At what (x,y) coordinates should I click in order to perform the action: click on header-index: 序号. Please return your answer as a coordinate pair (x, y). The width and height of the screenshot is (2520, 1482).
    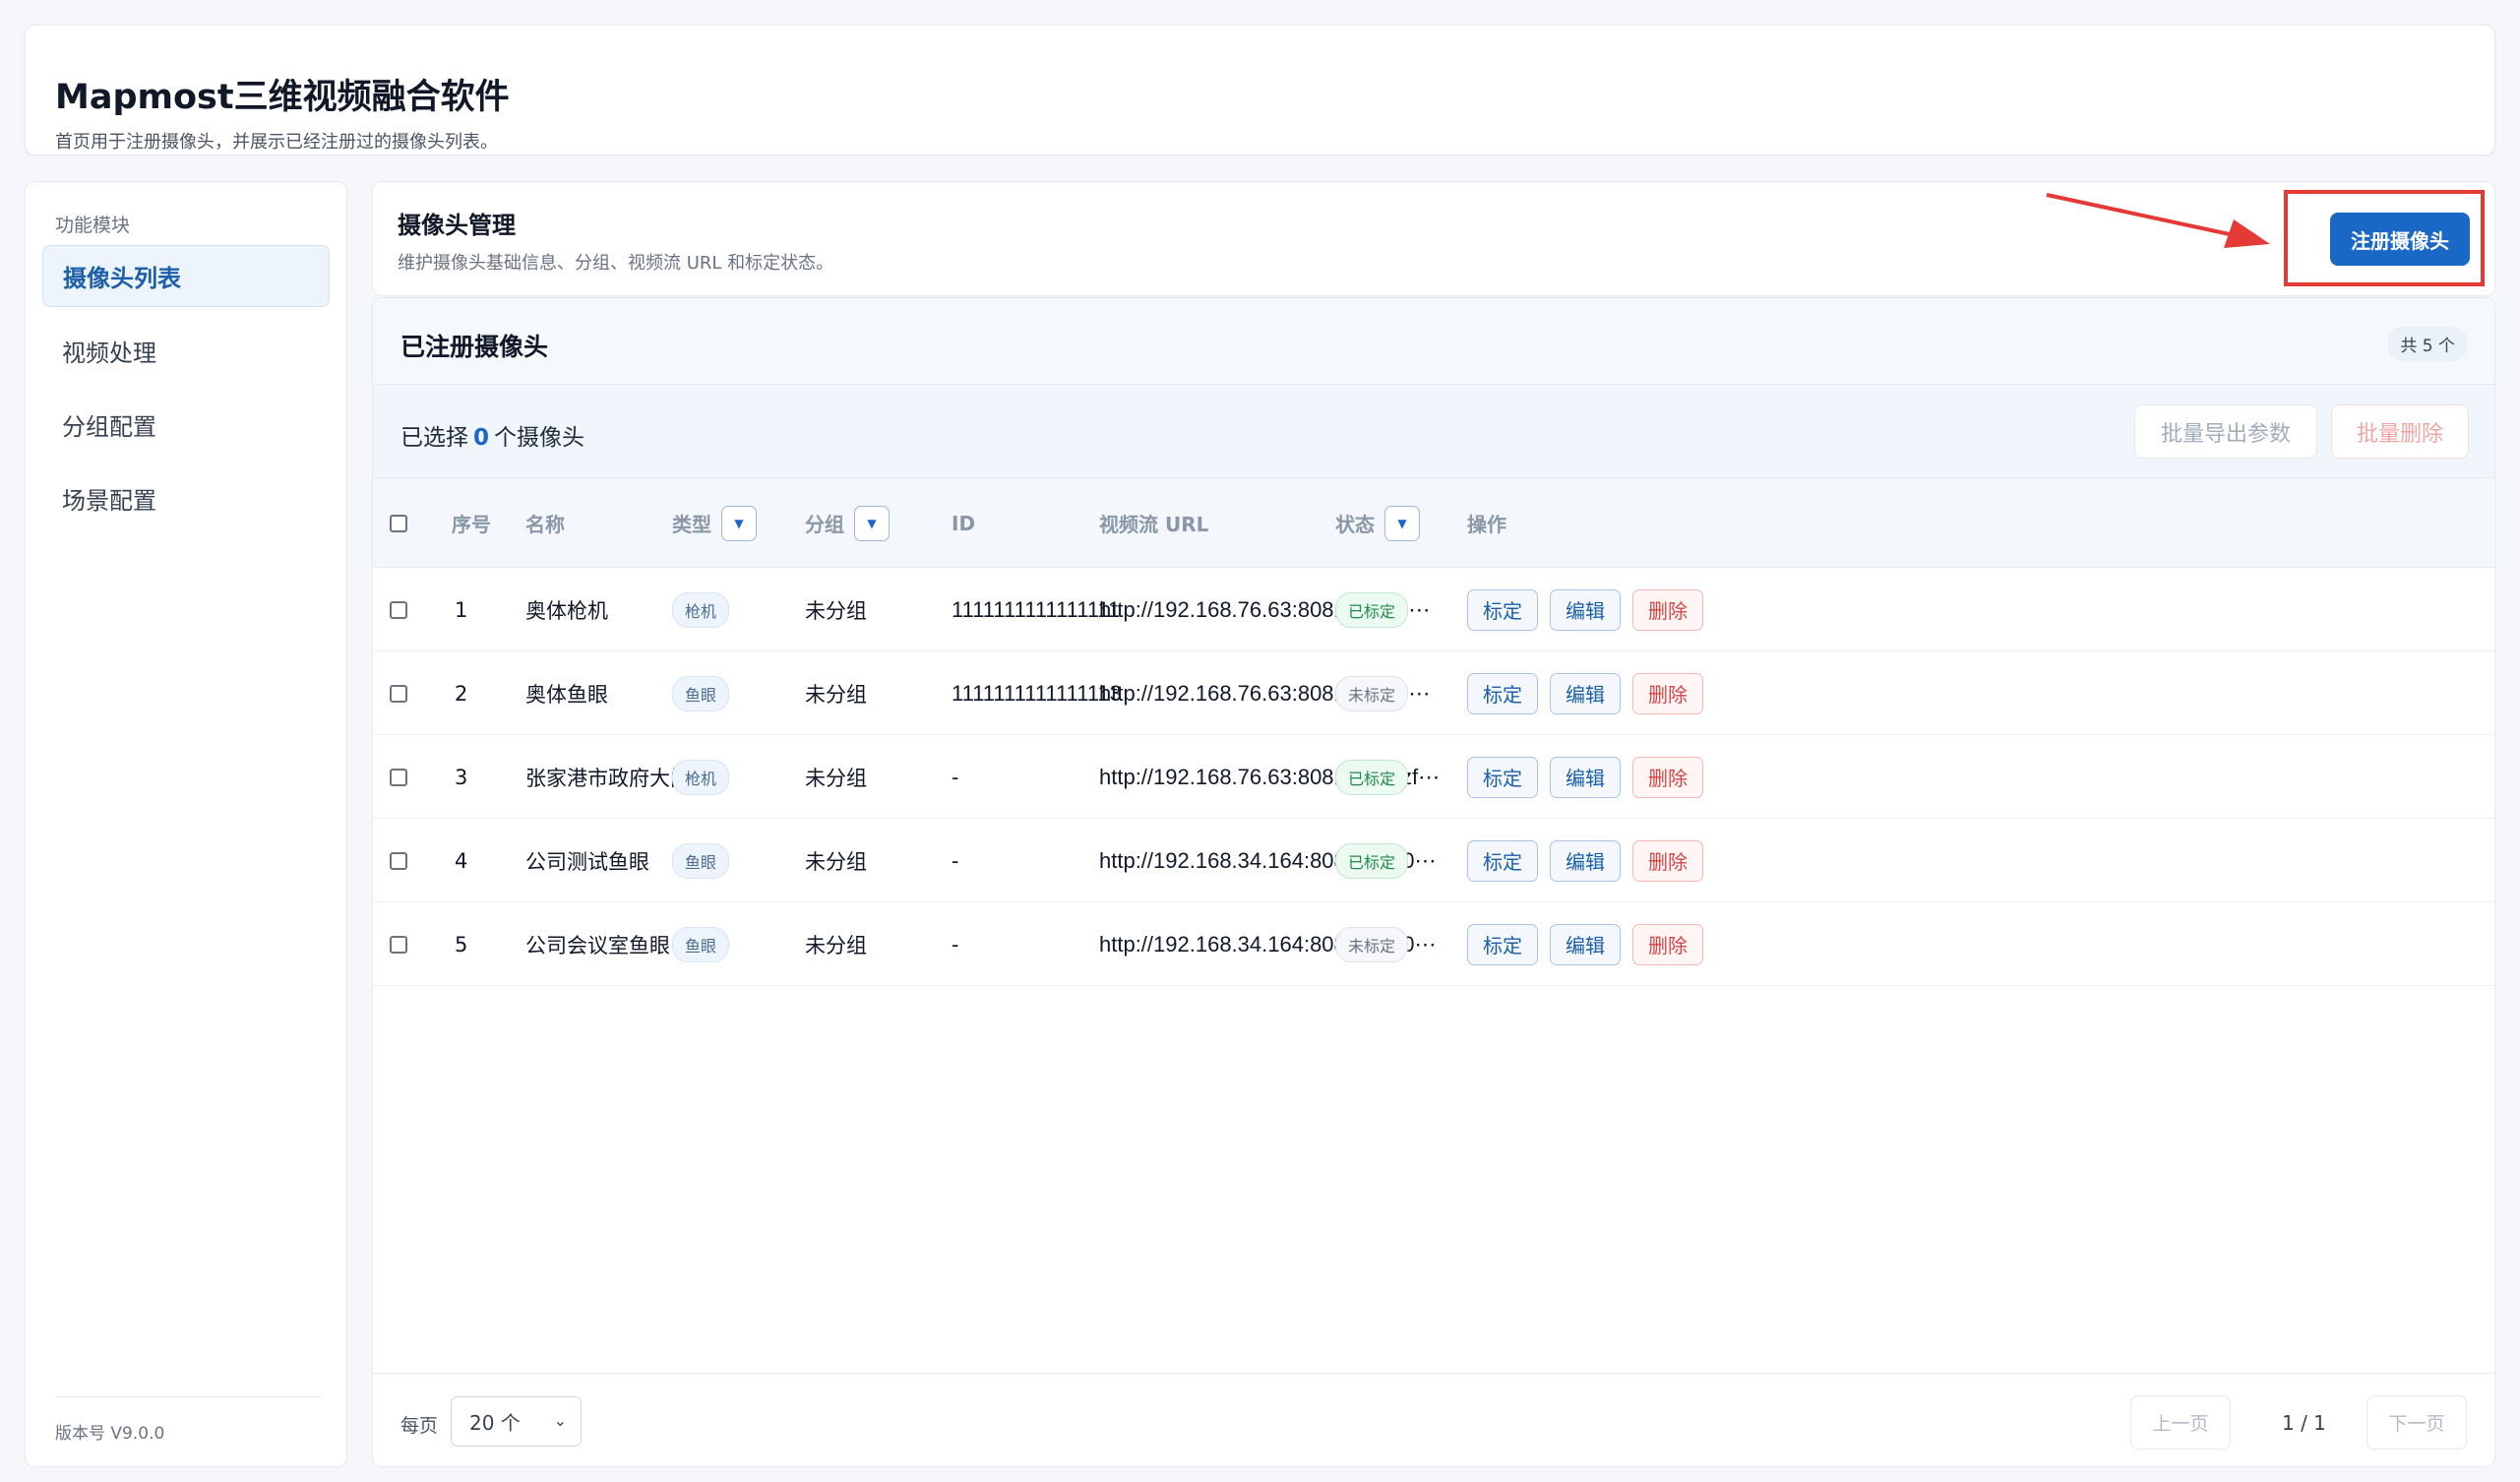
    Looking at the image, I should click on (471, 524).